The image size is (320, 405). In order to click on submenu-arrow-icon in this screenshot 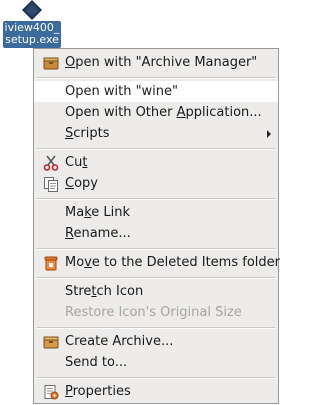, I will do `click(269, 134)`.